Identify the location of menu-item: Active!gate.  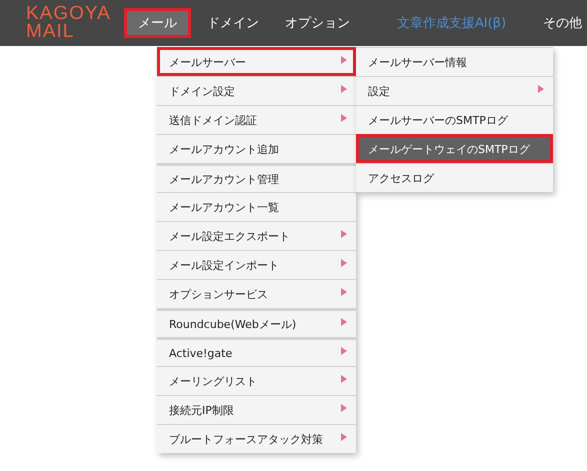
(256, 351).